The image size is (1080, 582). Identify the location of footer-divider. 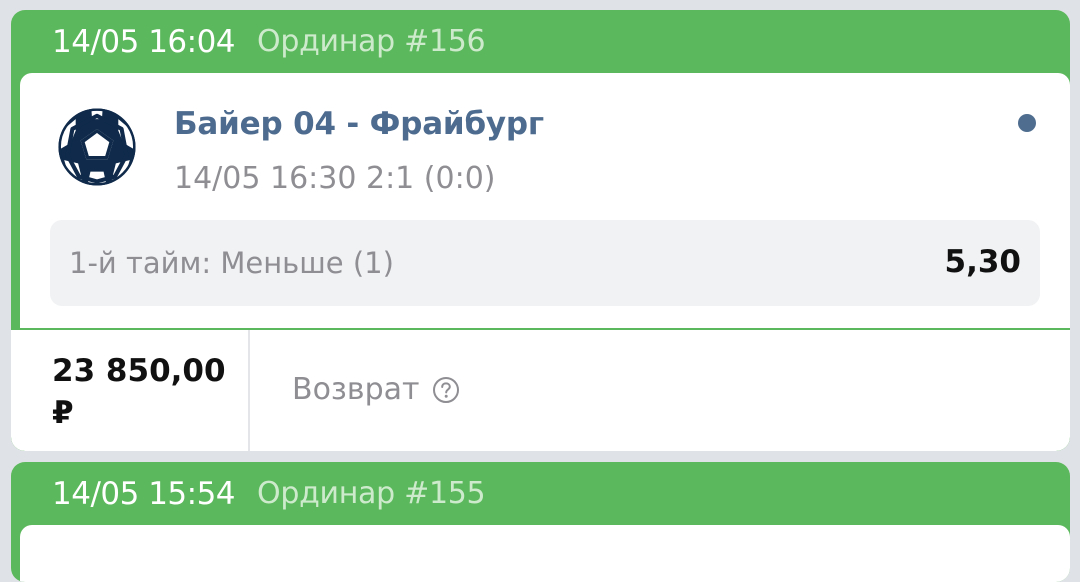
(249, 390).